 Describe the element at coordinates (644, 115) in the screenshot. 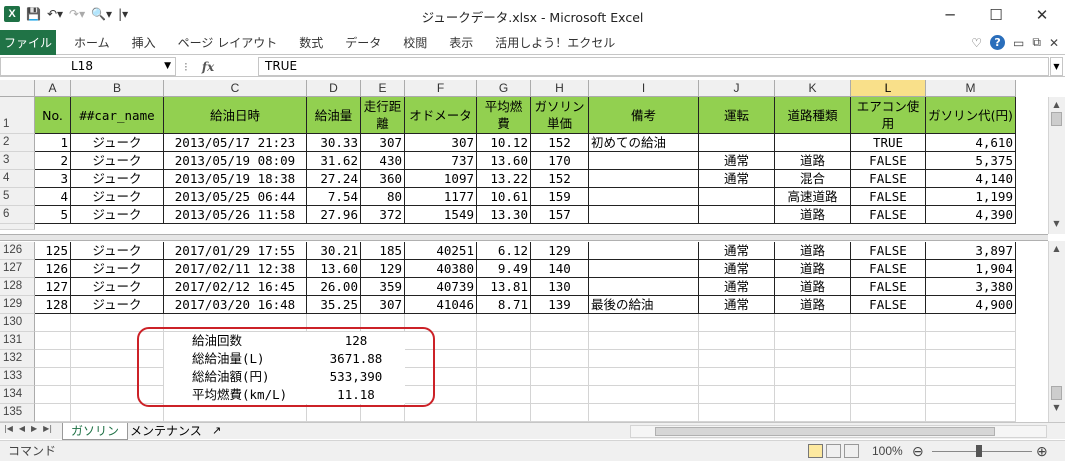

I see `header-cell: 備考` at that location.